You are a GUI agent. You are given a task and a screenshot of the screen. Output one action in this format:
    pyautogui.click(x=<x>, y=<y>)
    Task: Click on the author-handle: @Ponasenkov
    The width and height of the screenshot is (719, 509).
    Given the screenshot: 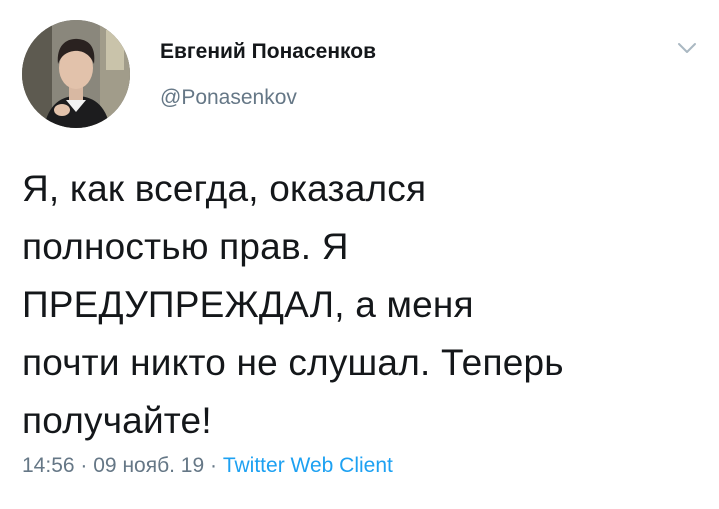 What is the action you would take?
    pyautogui.click(x=228, y=98)
    